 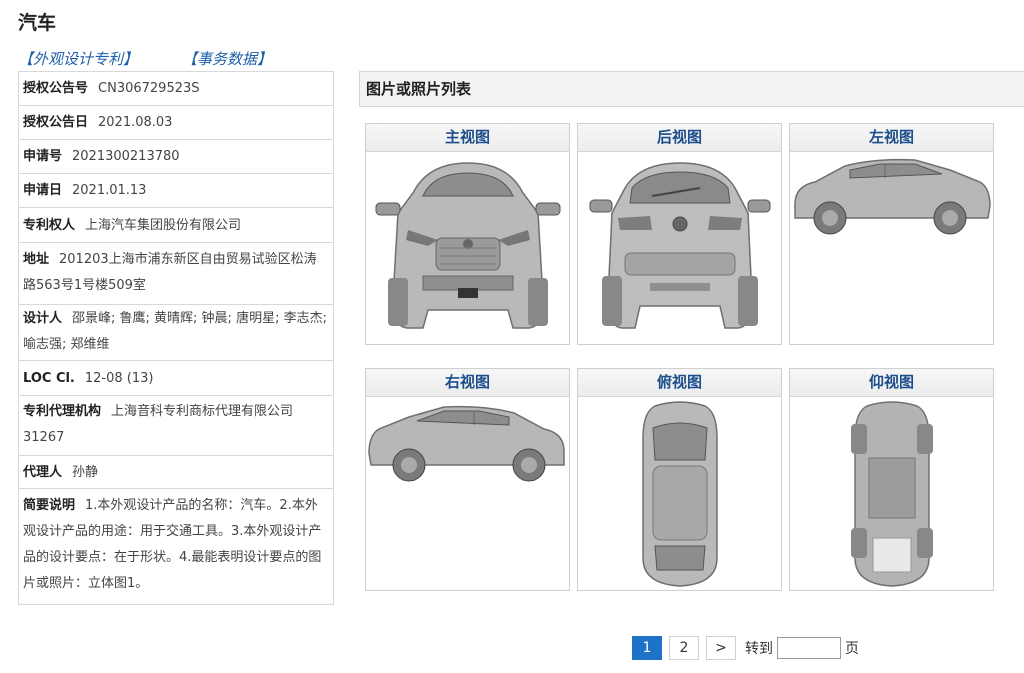 I want to click on business-data-link: 【事务数据】, so click(x=227, y=58).